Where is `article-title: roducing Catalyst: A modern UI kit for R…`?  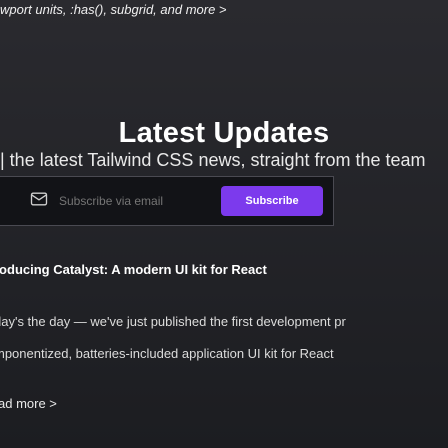 article-title: roducing Catalyst: A modern UI kit for R… is located at coordinates (224, 269).